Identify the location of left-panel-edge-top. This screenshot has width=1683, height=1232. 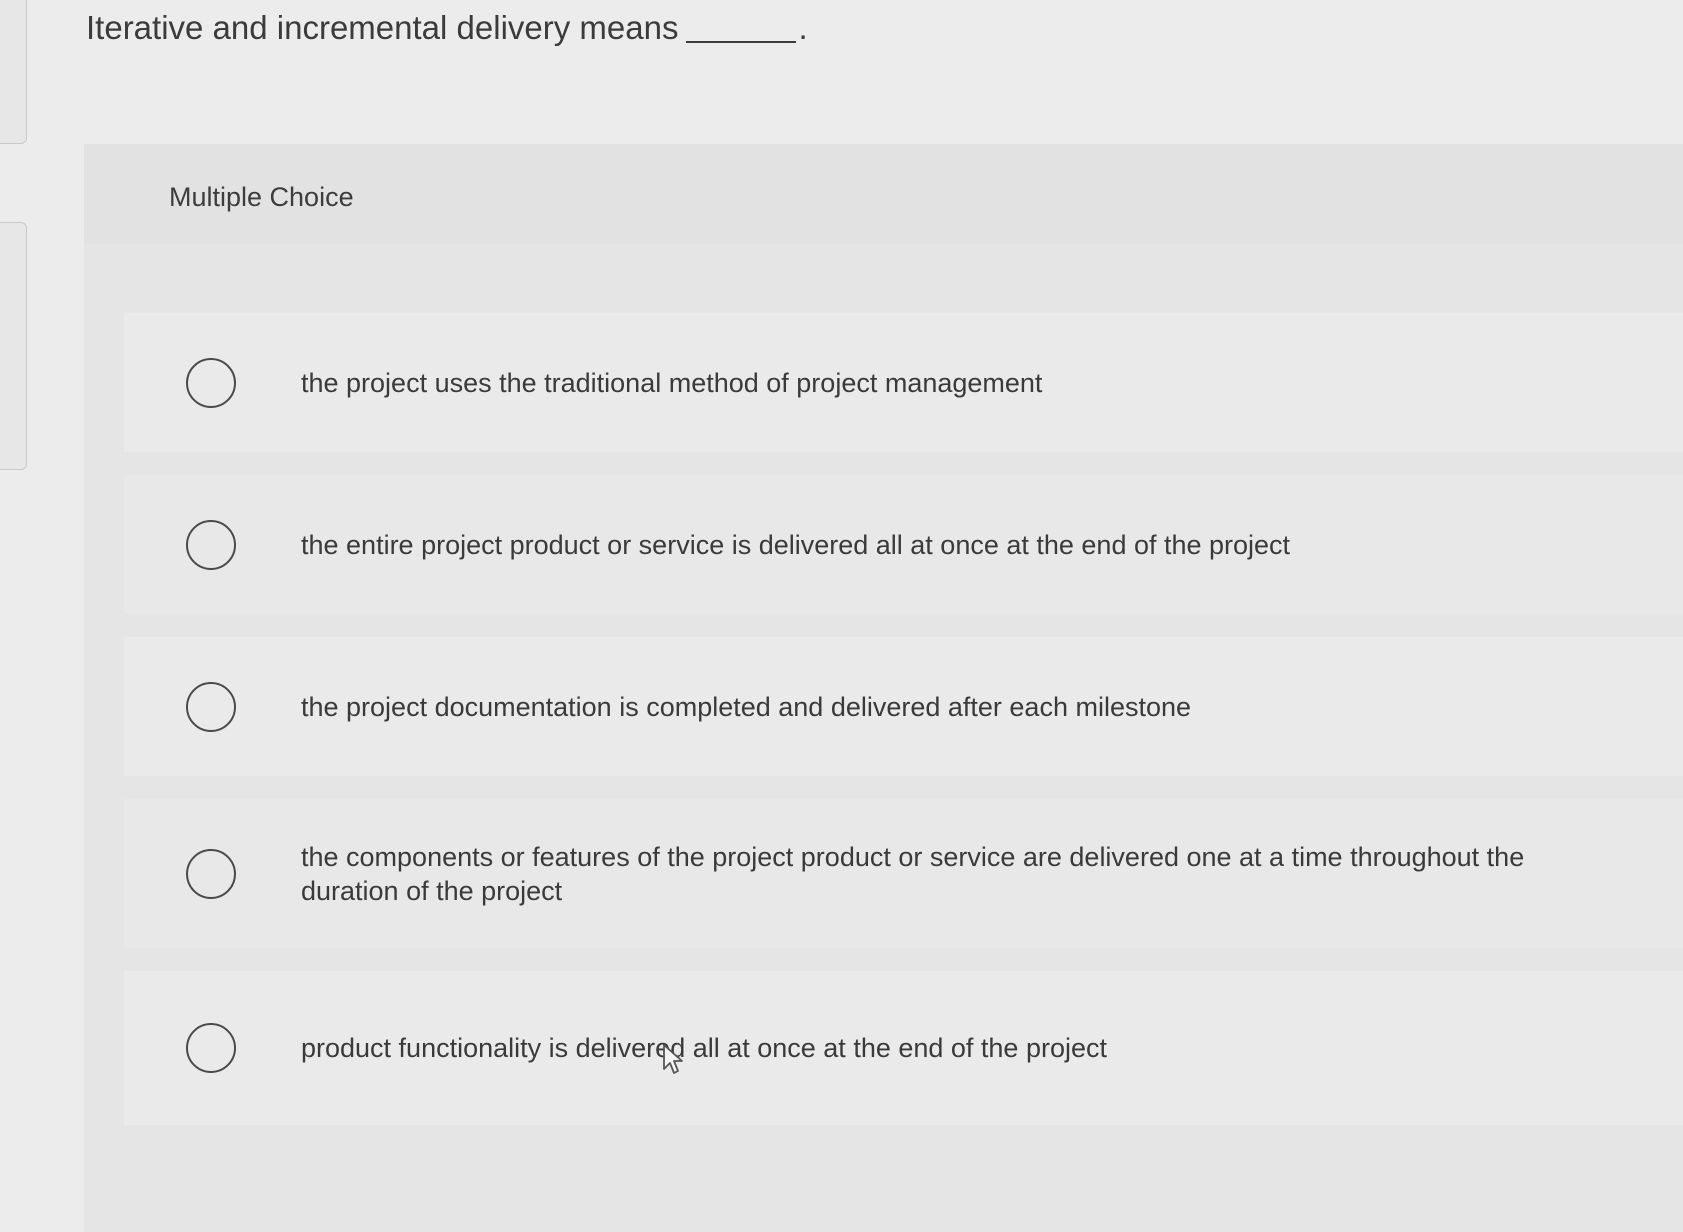
(13, 72).